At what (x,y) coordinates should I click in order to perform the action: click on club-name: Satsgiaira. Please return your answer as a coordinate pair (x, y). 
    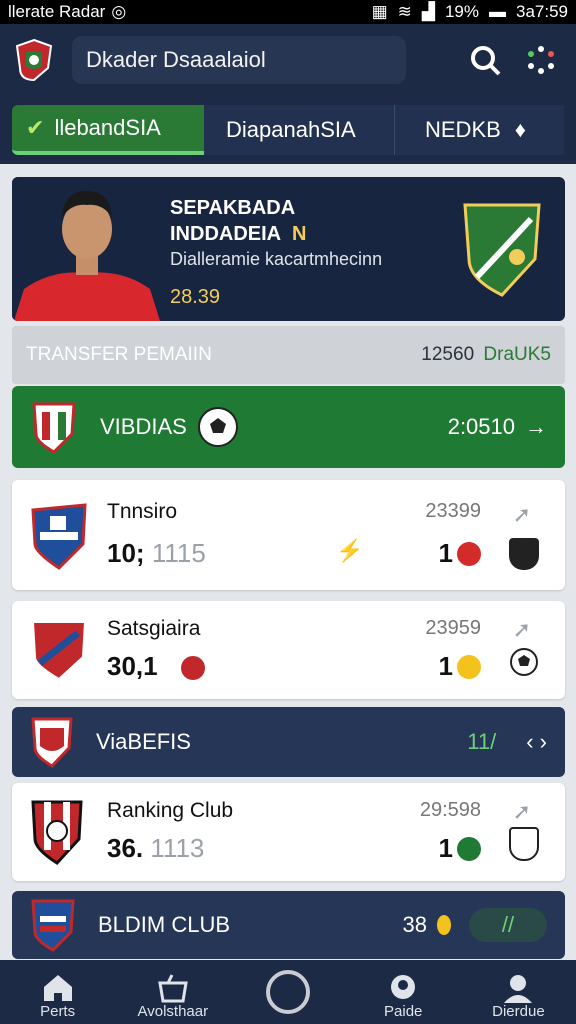
    Looking at the image, I should click on (154, 628).